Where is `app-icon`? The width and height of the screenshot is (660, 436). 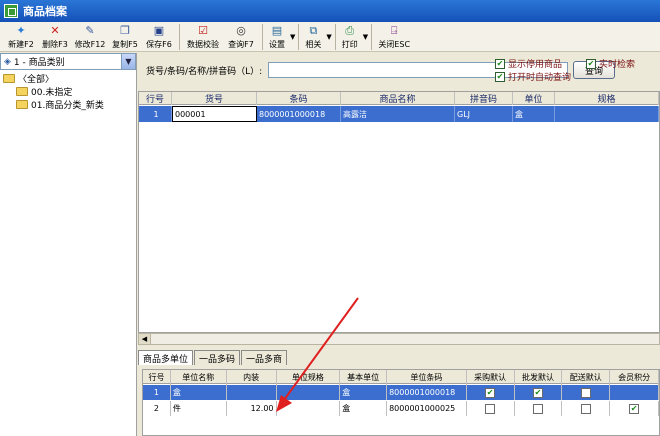
app-icon is located at coordinates (11, 11).